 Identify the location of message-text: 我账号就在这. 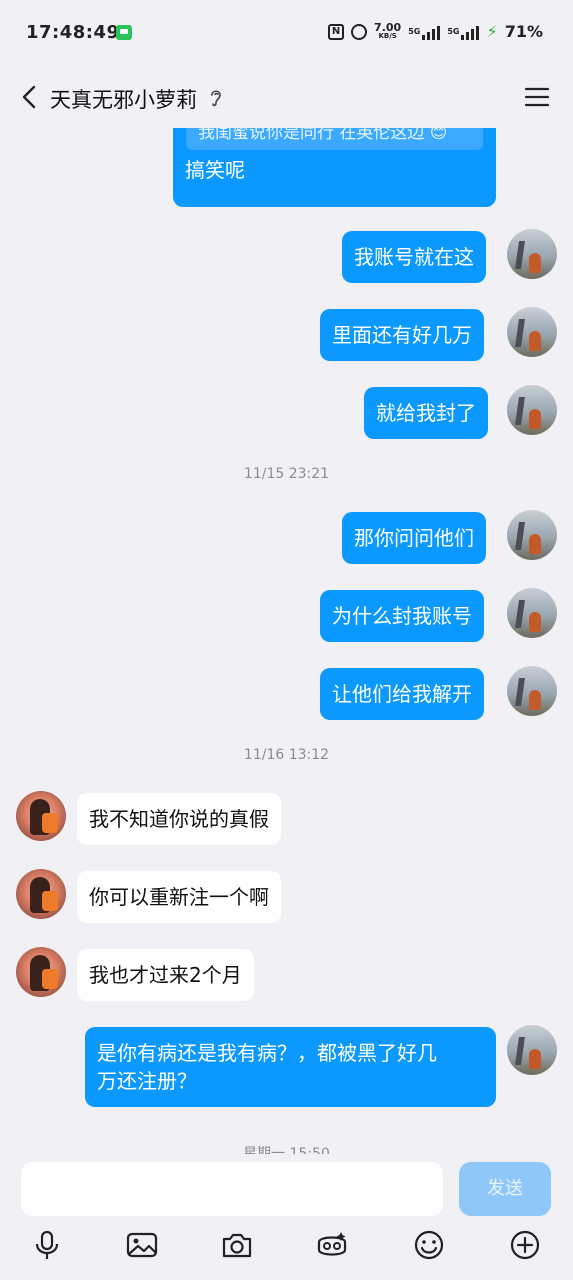
(414, 257).